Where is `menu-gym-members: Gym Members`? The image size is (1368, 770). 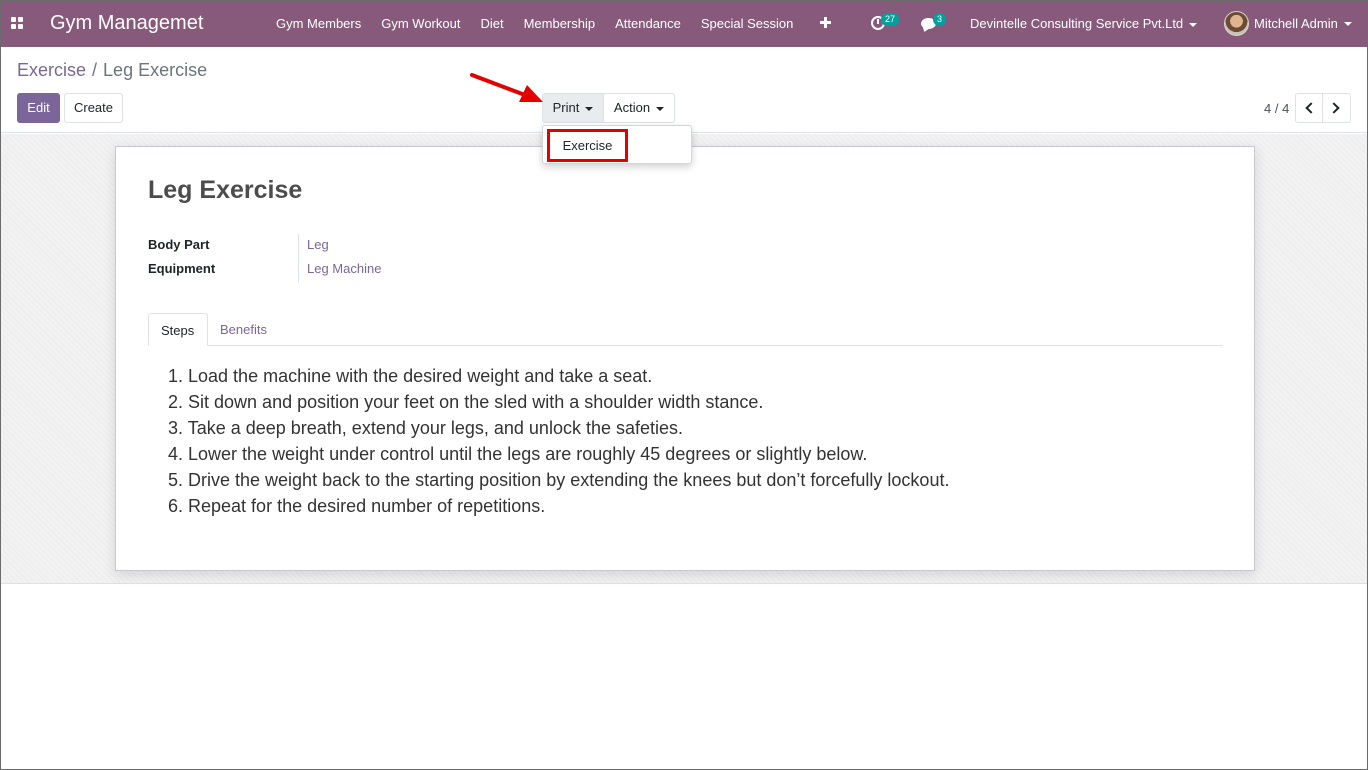 menu-gym-members: Gym Members is located at coordinates (318, 24).